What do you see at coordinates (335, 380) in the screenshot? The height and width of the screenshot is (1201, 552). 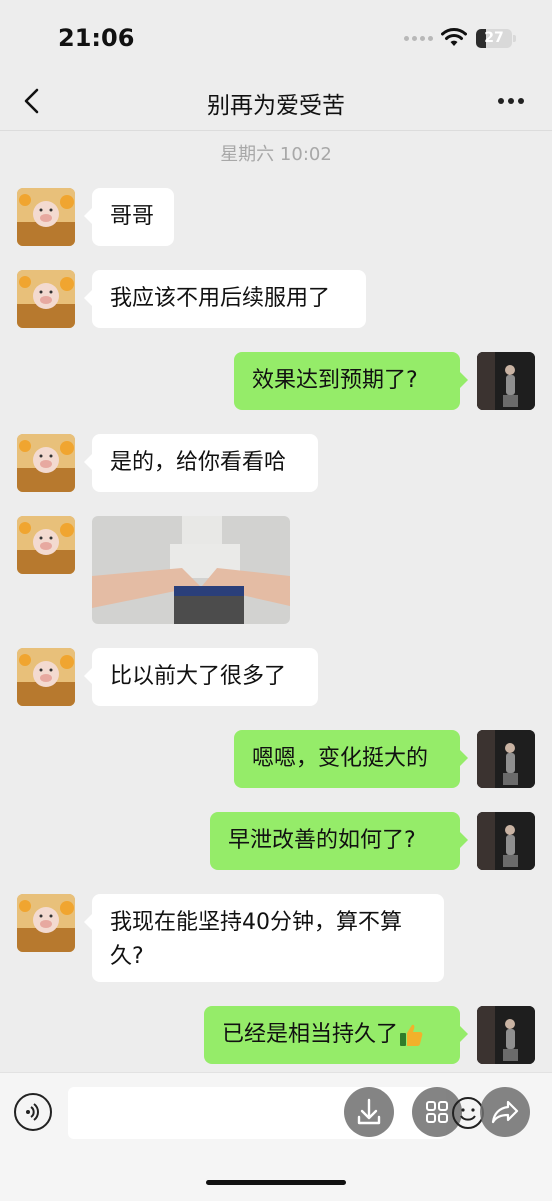 I see `message-text: 效果达到预期了?` at bounding box center [335, 380].